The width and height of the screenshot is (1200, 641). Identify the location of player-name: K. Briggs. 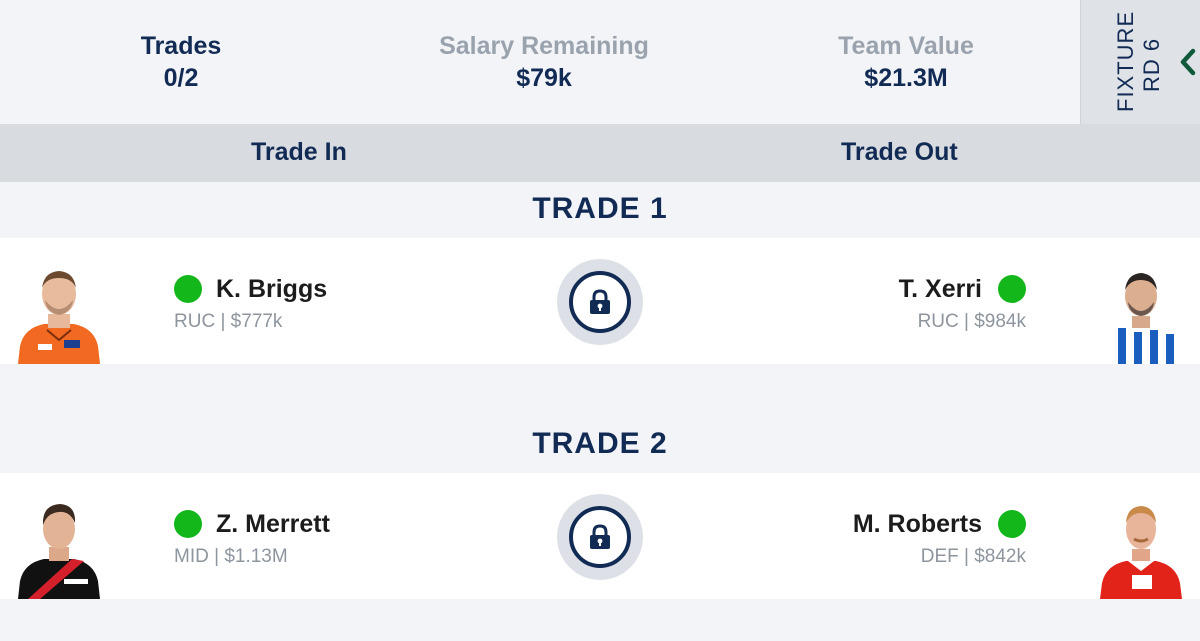
(272, 289).